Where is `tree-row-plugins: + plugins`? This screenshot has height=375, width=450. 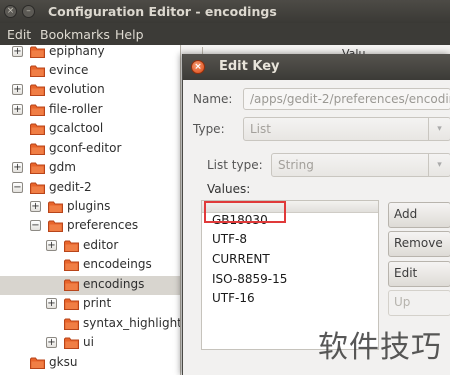
tree-row-plugins: + plugins is located at coordinates (90, 207).